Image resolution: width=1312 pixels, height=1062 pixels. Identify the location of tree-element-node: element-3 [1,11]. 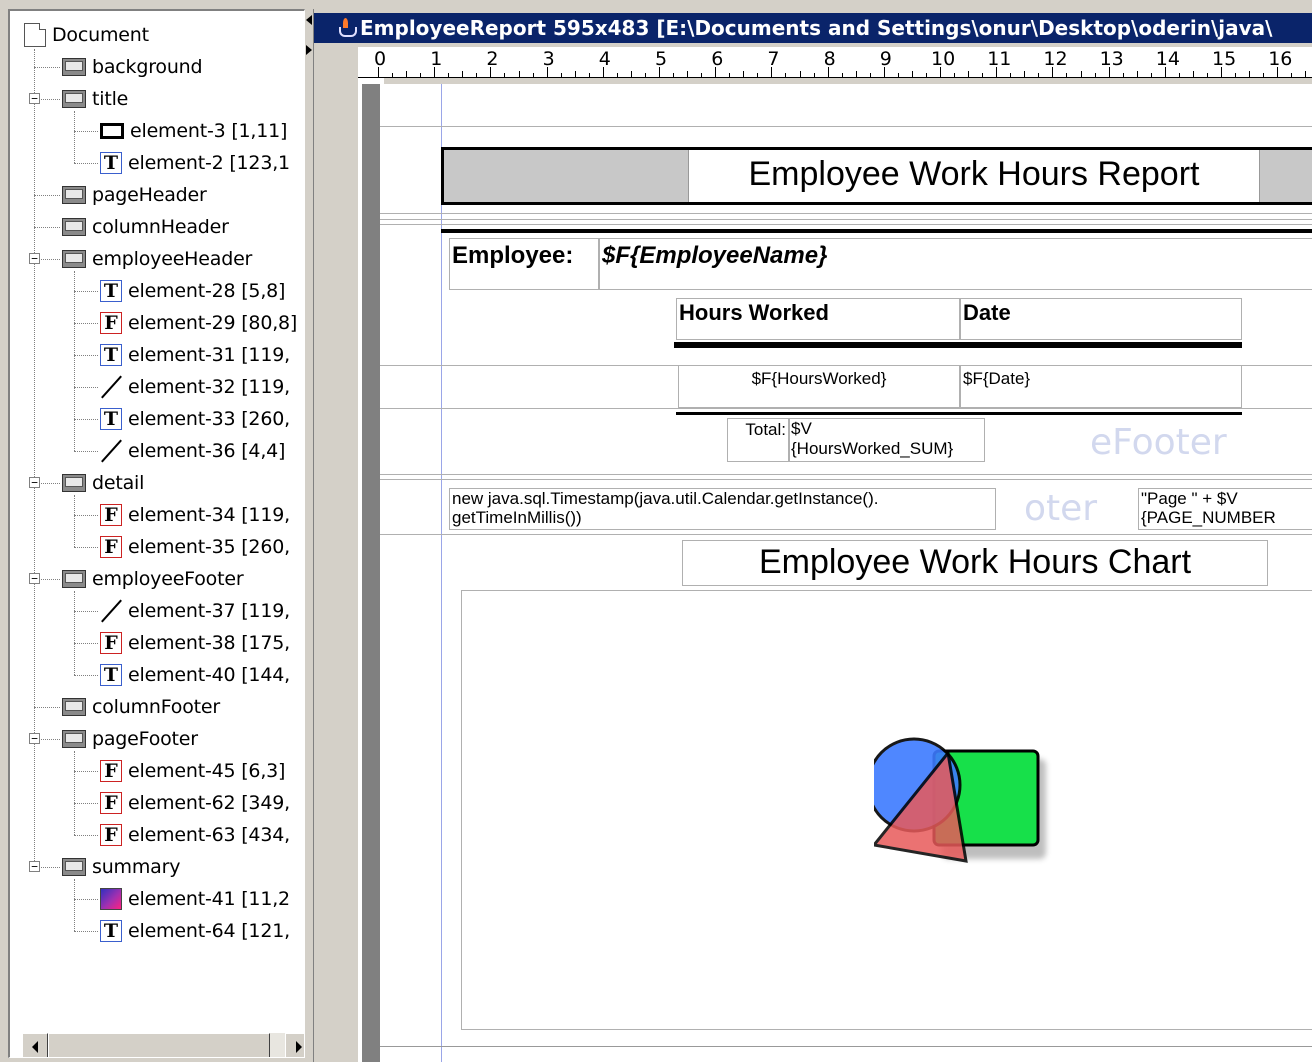
(193, 131).